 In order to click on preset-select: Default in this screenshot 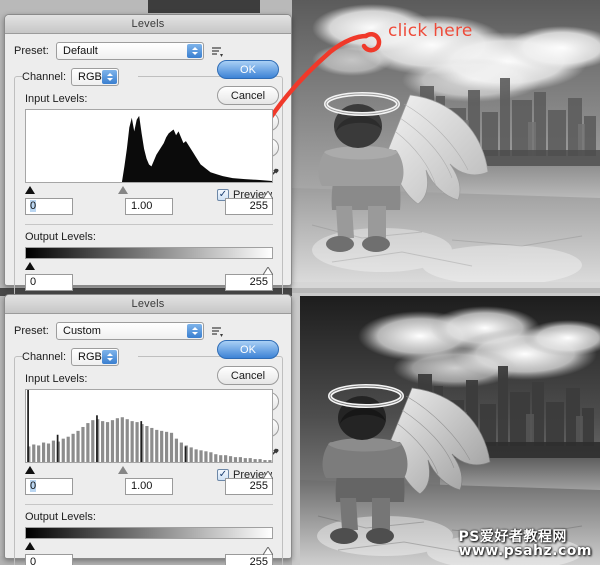, I will do `click(130, 51)`.